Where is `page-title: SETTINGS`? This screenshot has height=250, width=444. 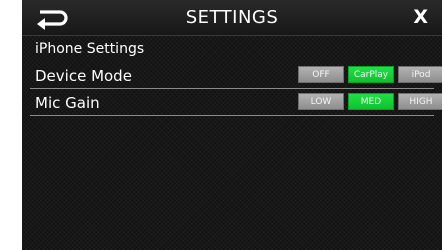 page-title: SETTINGS is located at coordinates (232, 17).